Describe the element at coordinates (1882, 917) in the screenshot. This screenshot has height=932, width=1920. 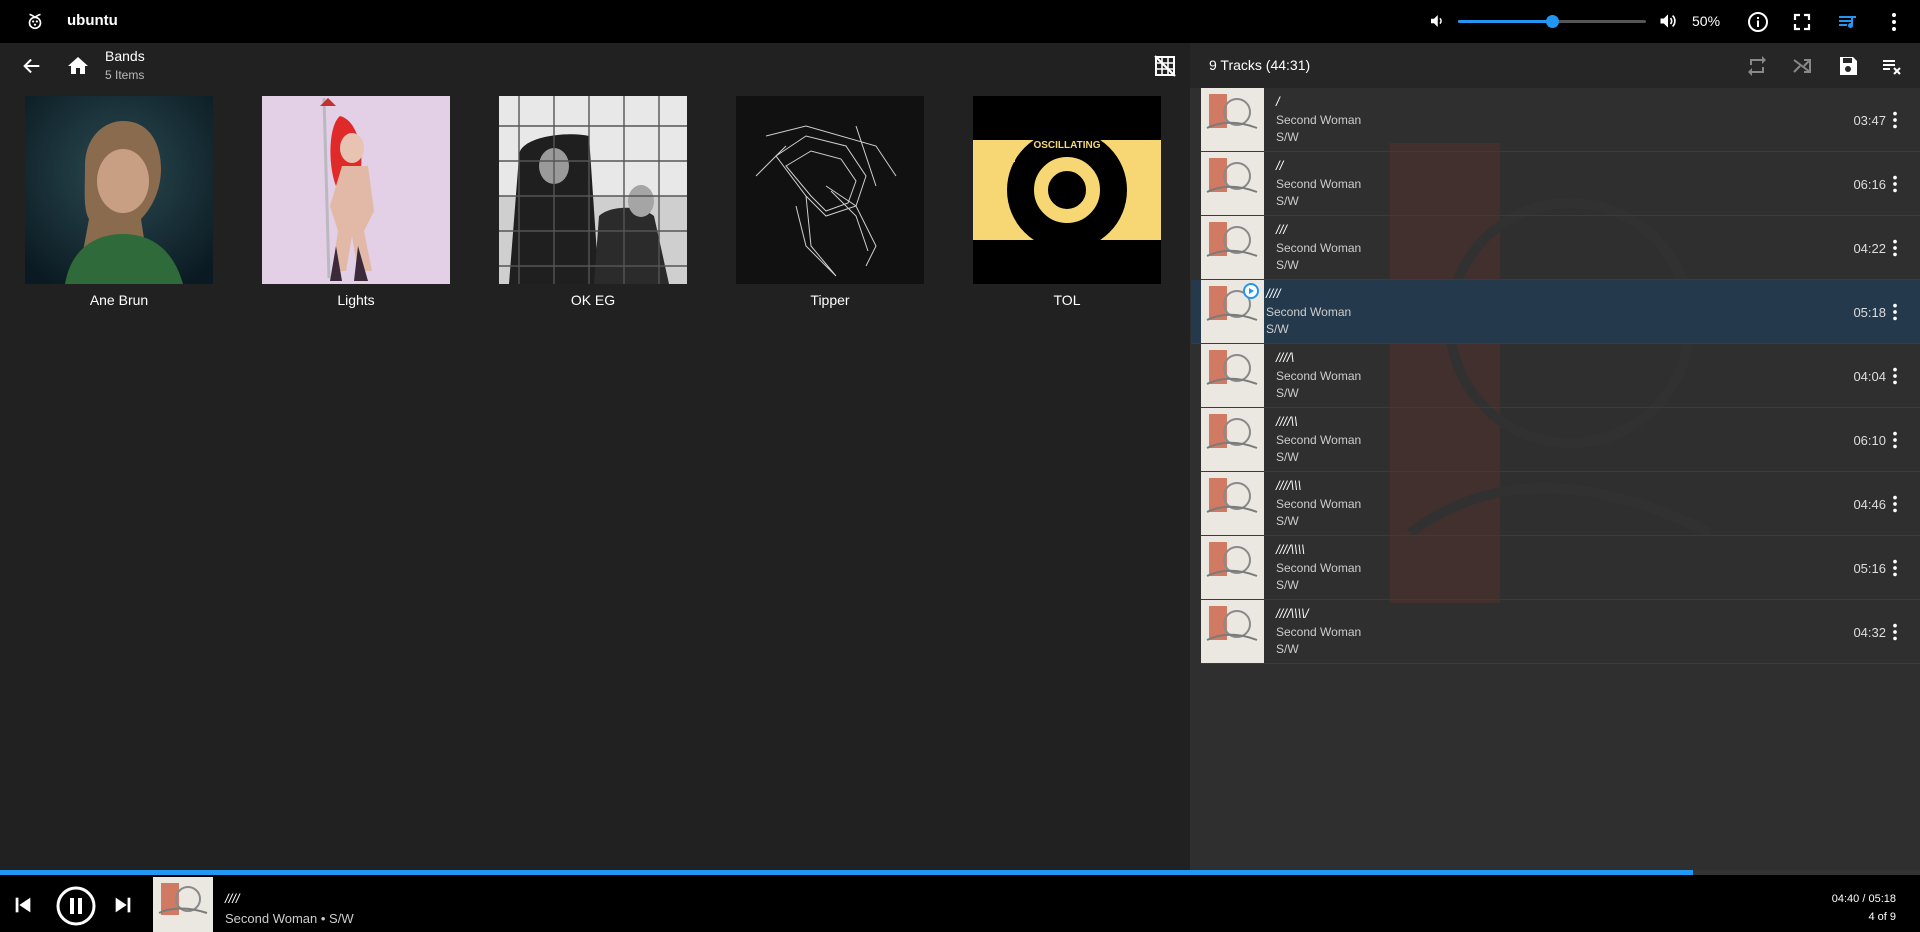
I see `queue-position: 4 of 9` at that location.